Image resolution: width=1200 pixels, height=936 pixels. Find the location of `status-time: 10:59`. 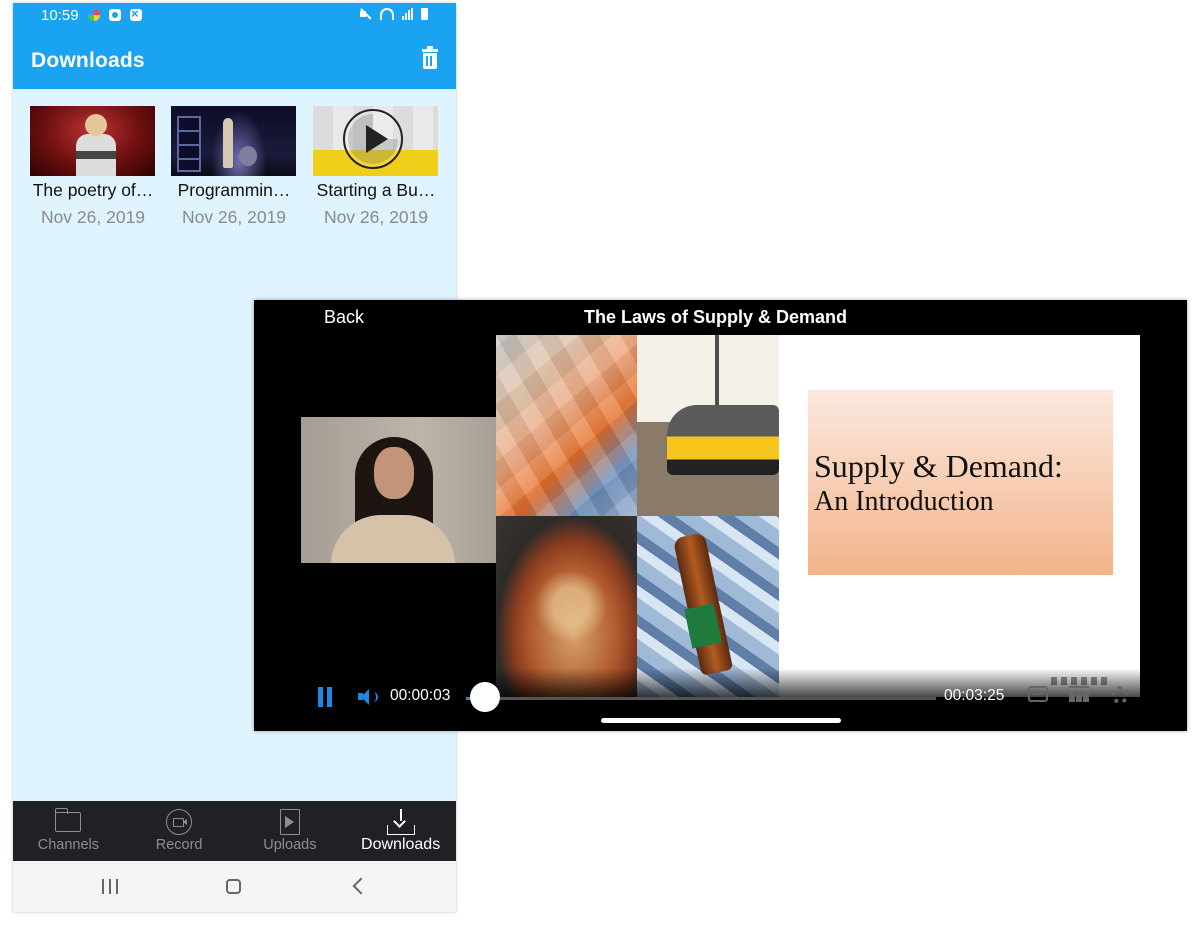

status-time: 10:59 is located at coordinates (60, 15).